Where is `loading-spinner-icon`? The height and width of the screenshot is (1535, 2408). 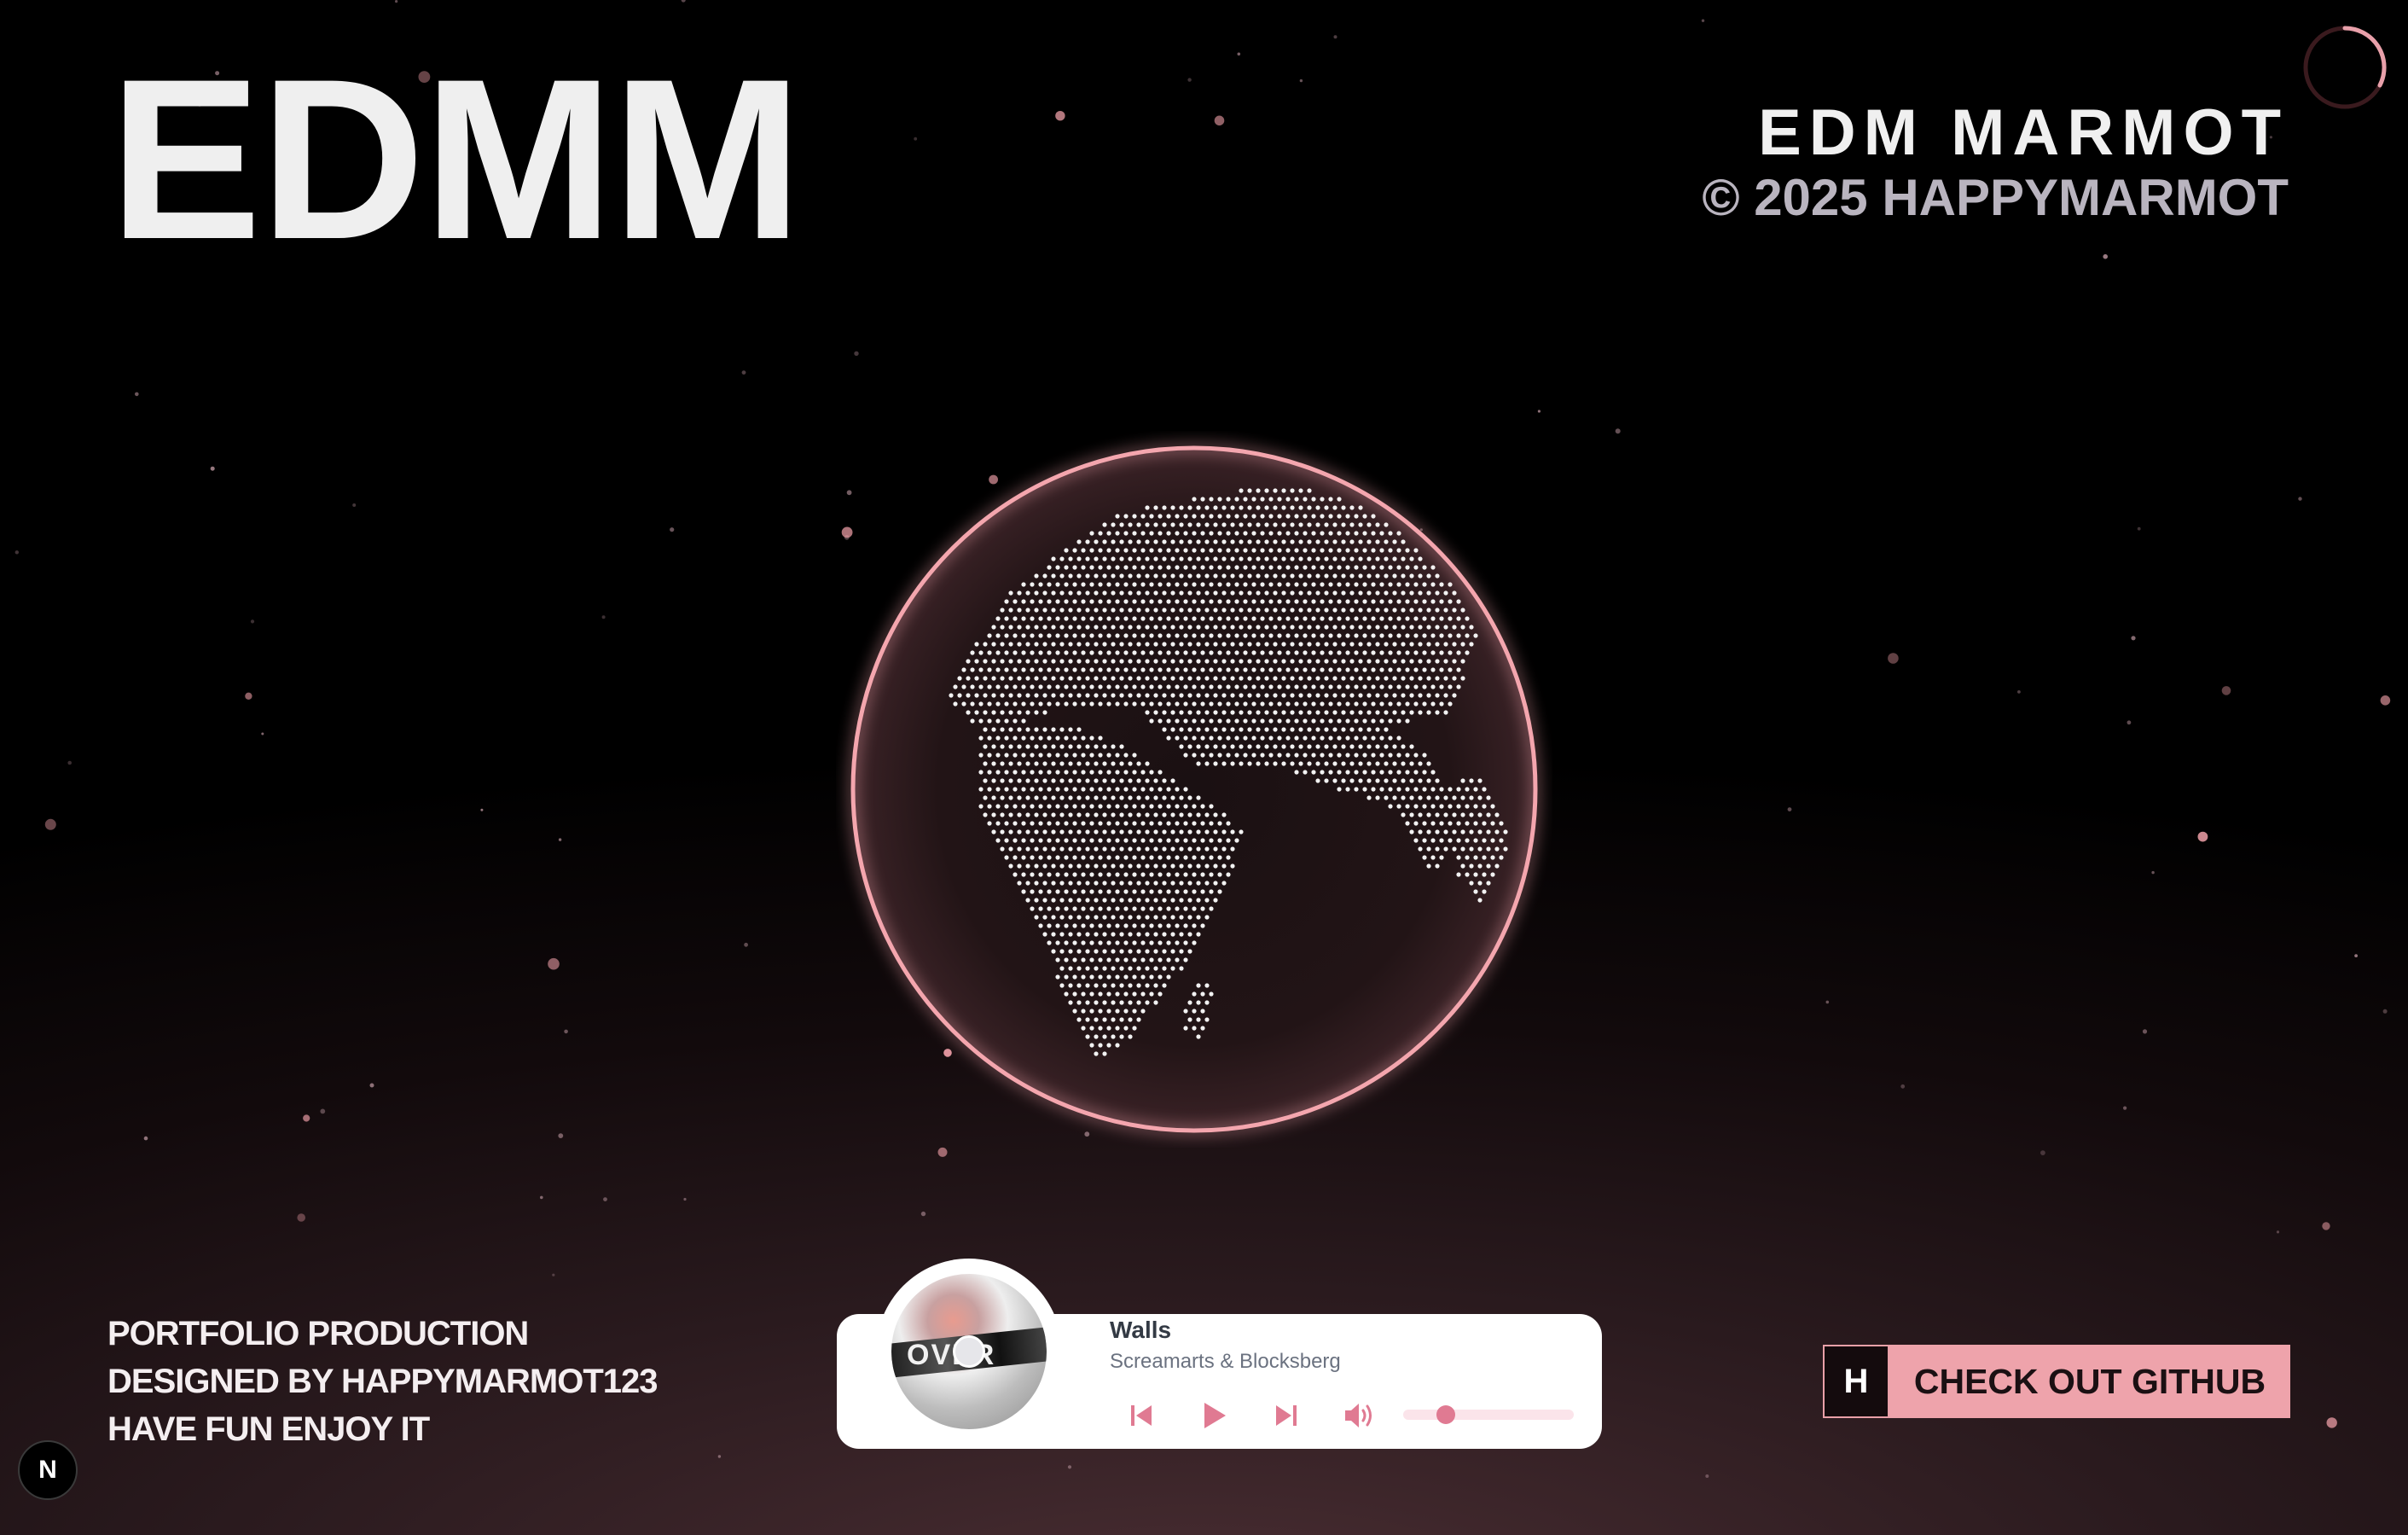
loading-spinner-icon is located at coordinates (2345, 67).